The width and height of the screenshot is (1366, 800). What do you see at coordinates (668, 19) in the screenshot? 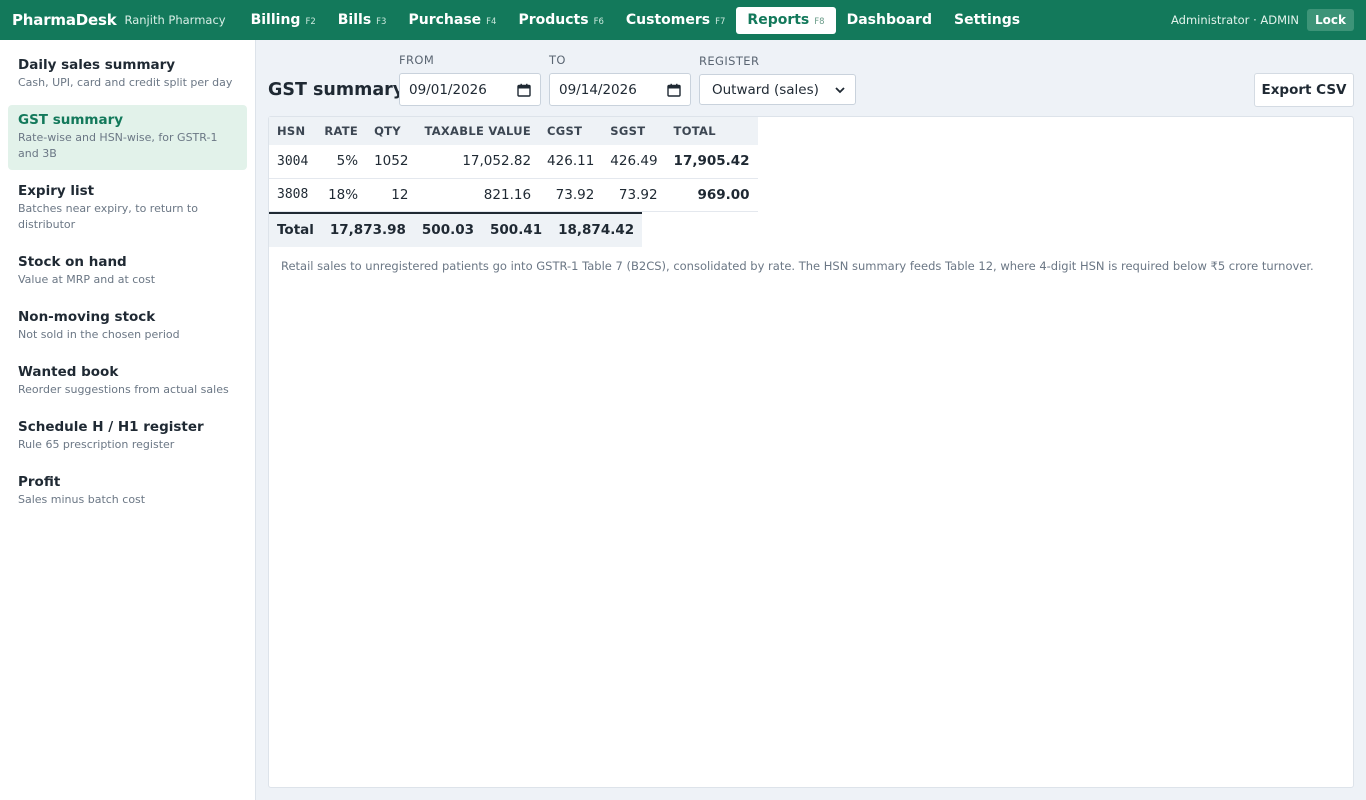
I see `nav-customers-label: Customers` at bounding box center [668, 19].